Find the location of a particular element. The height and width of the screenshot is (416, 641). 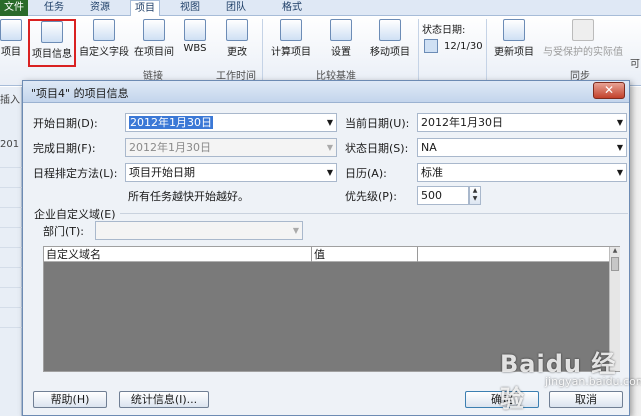

set-baseline-button: 设置 is located at coordinates (341, 43).